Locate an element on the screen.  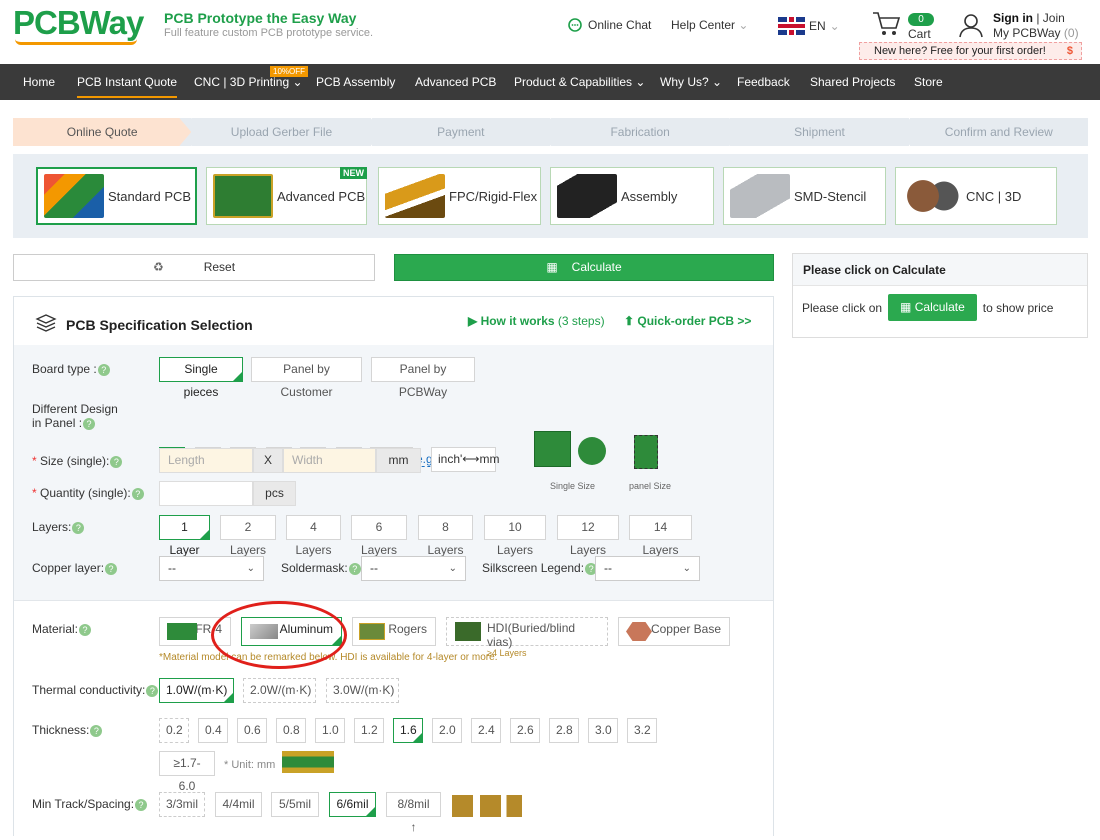
material-fr4: FR-4 is located at coordinates (195, 631).